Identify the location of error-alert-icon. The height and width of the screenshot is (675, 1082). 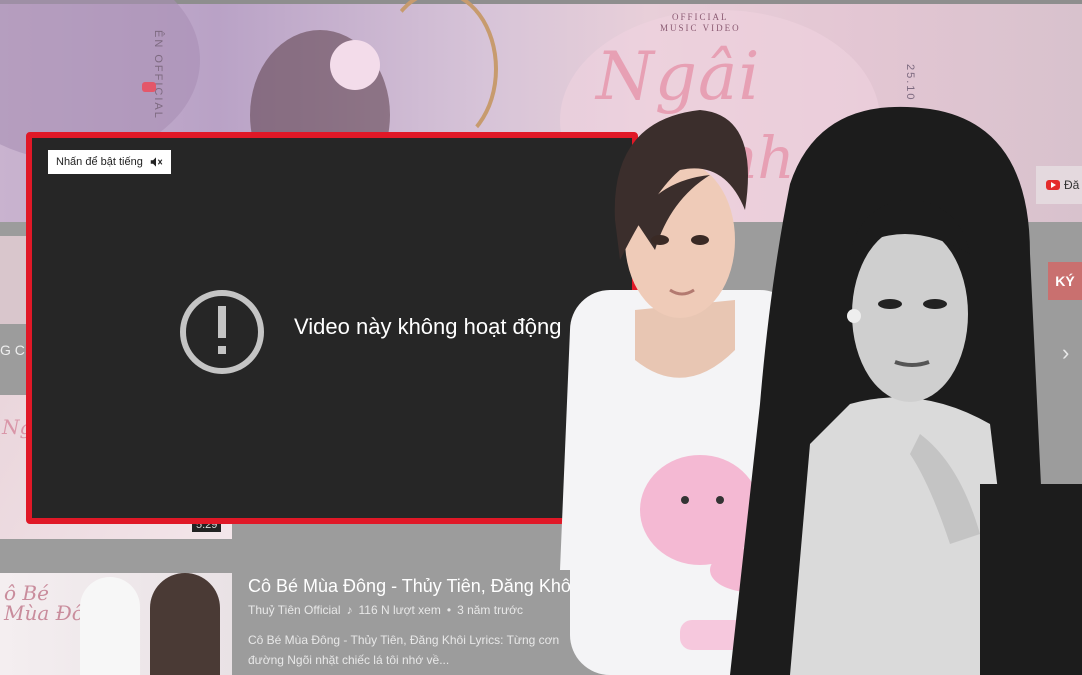
(222, 332).